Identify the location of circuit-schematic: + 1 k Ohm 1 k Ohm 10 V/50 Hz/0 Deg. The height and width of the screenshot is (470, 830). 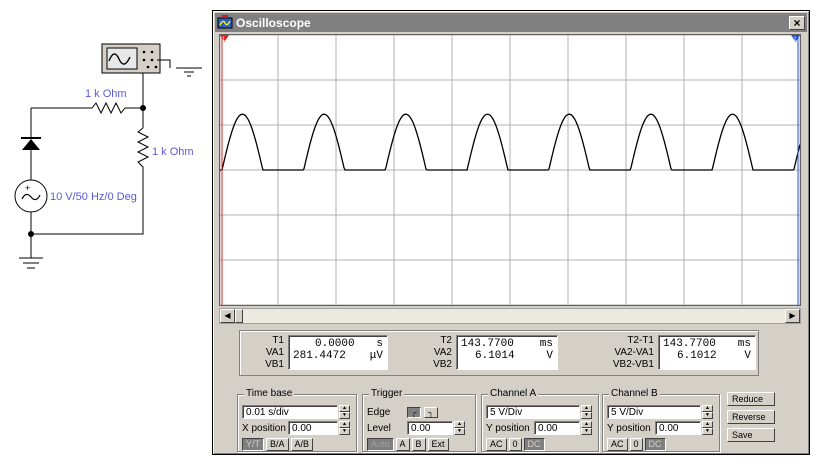
(108, 156).